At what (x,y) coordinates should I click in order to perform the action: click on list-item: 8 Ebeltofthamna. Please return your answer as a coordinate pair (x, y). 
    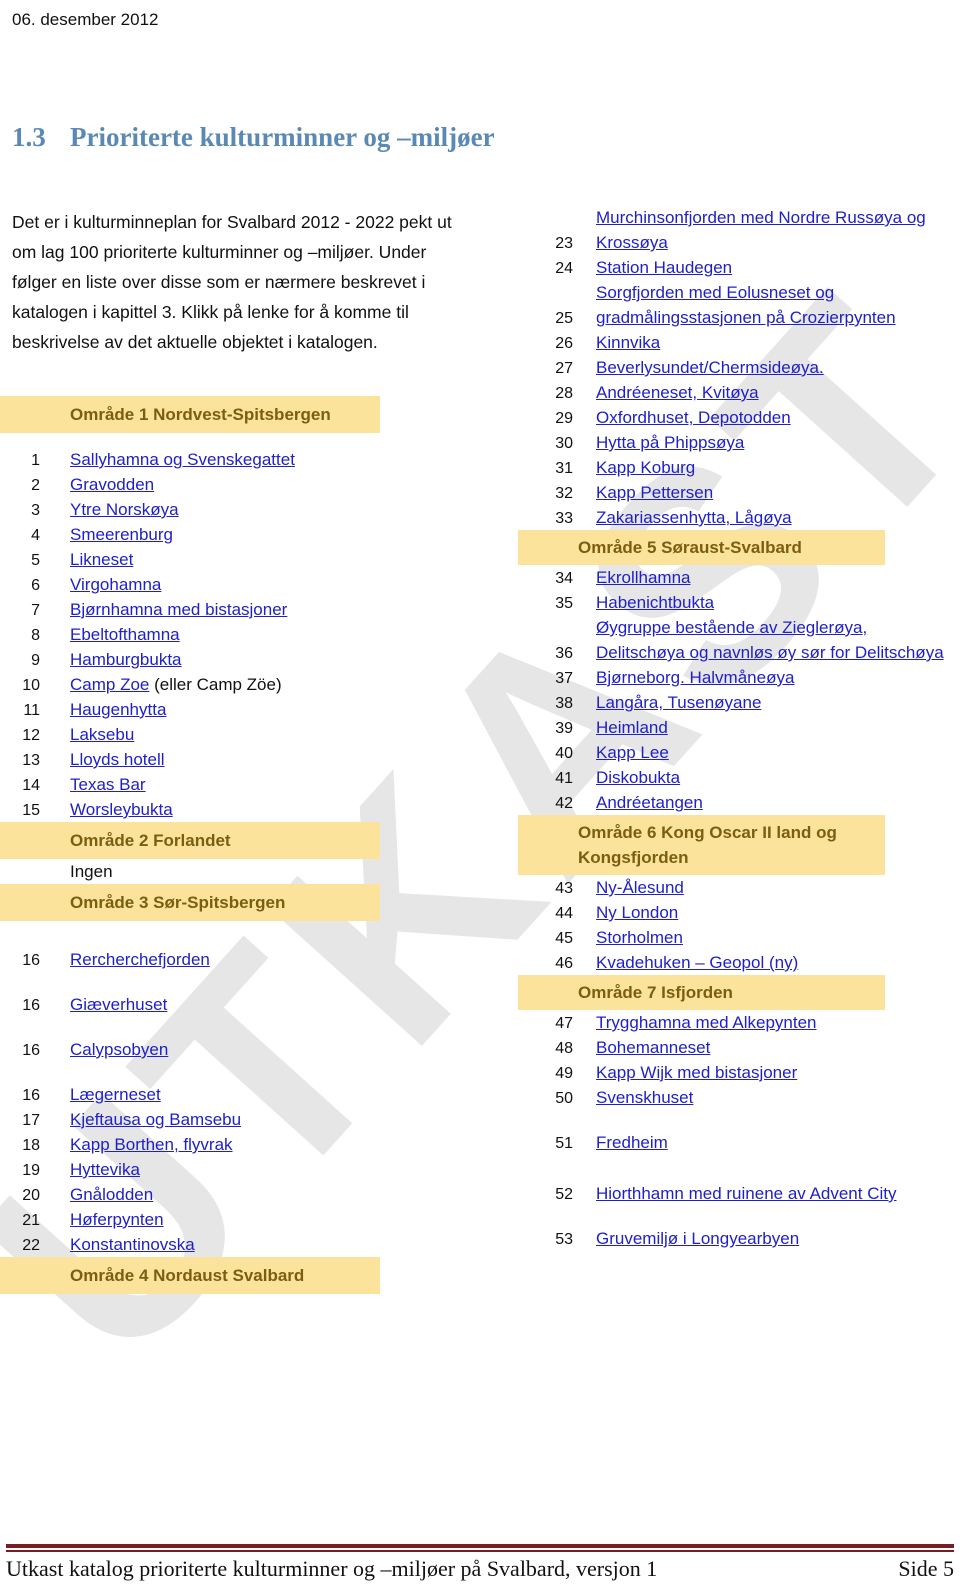
    Looking at the image, I should click on (235, 634).